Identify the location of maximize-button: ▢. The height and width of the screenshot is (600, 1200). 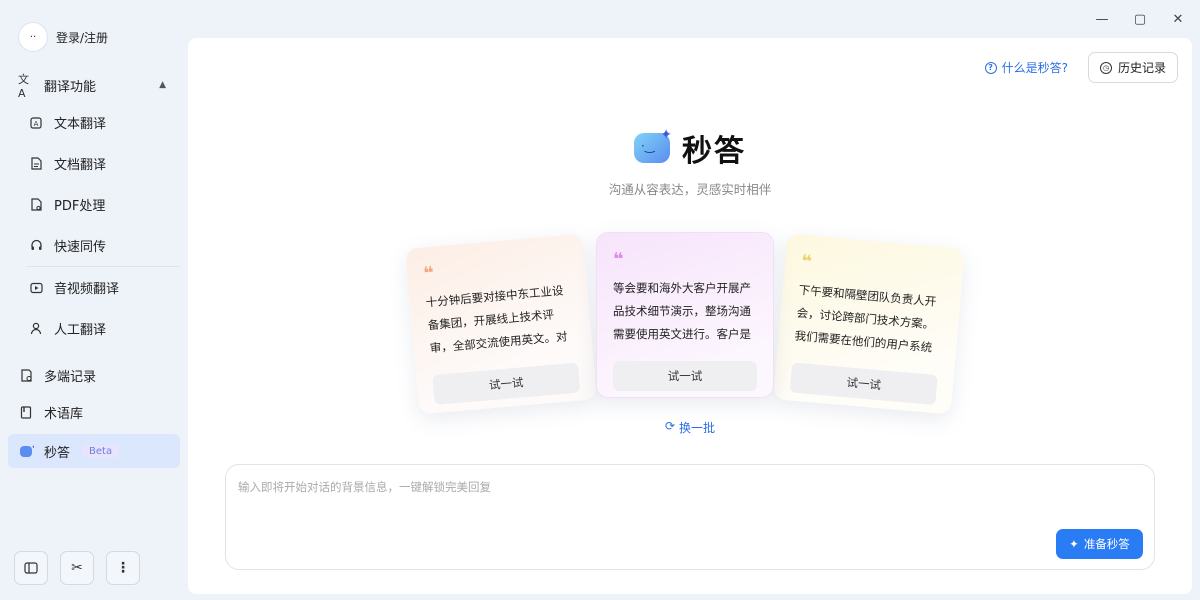
(1140, 19).